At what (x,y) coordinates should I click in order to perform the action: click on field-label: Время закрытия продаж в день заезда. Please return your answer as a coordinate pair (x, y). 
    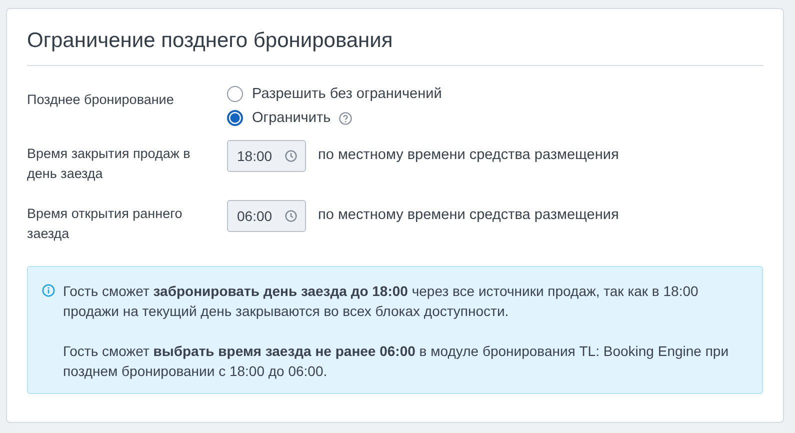
    Looking at the image, I should click on (109, 164).